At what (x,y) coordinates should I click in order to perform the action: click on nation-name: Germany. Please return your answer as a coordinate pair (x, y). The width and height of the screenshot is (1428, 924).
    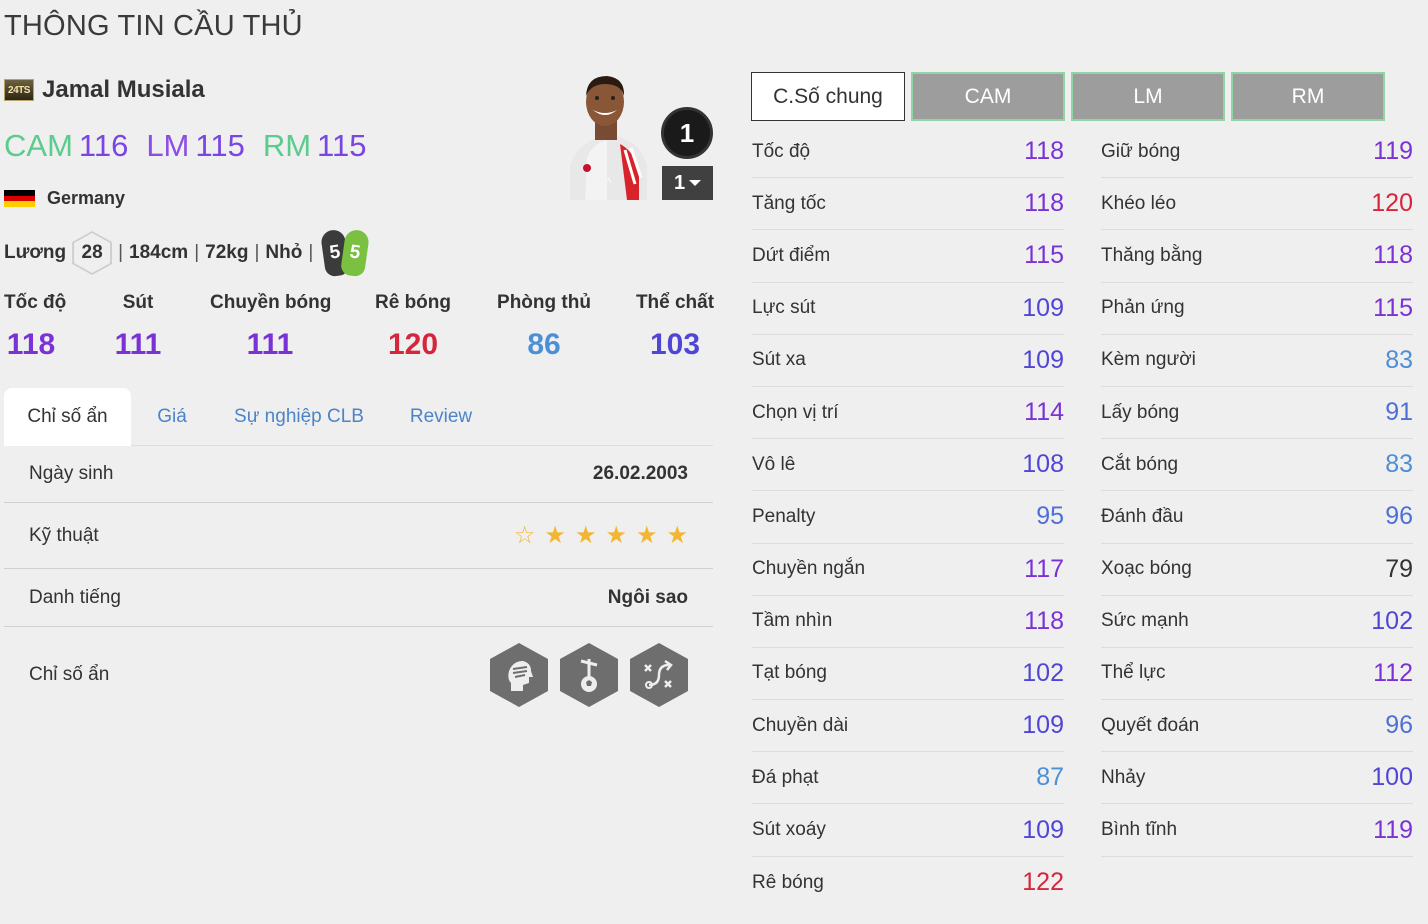
    Looking at the image, I should click on (86, 198).